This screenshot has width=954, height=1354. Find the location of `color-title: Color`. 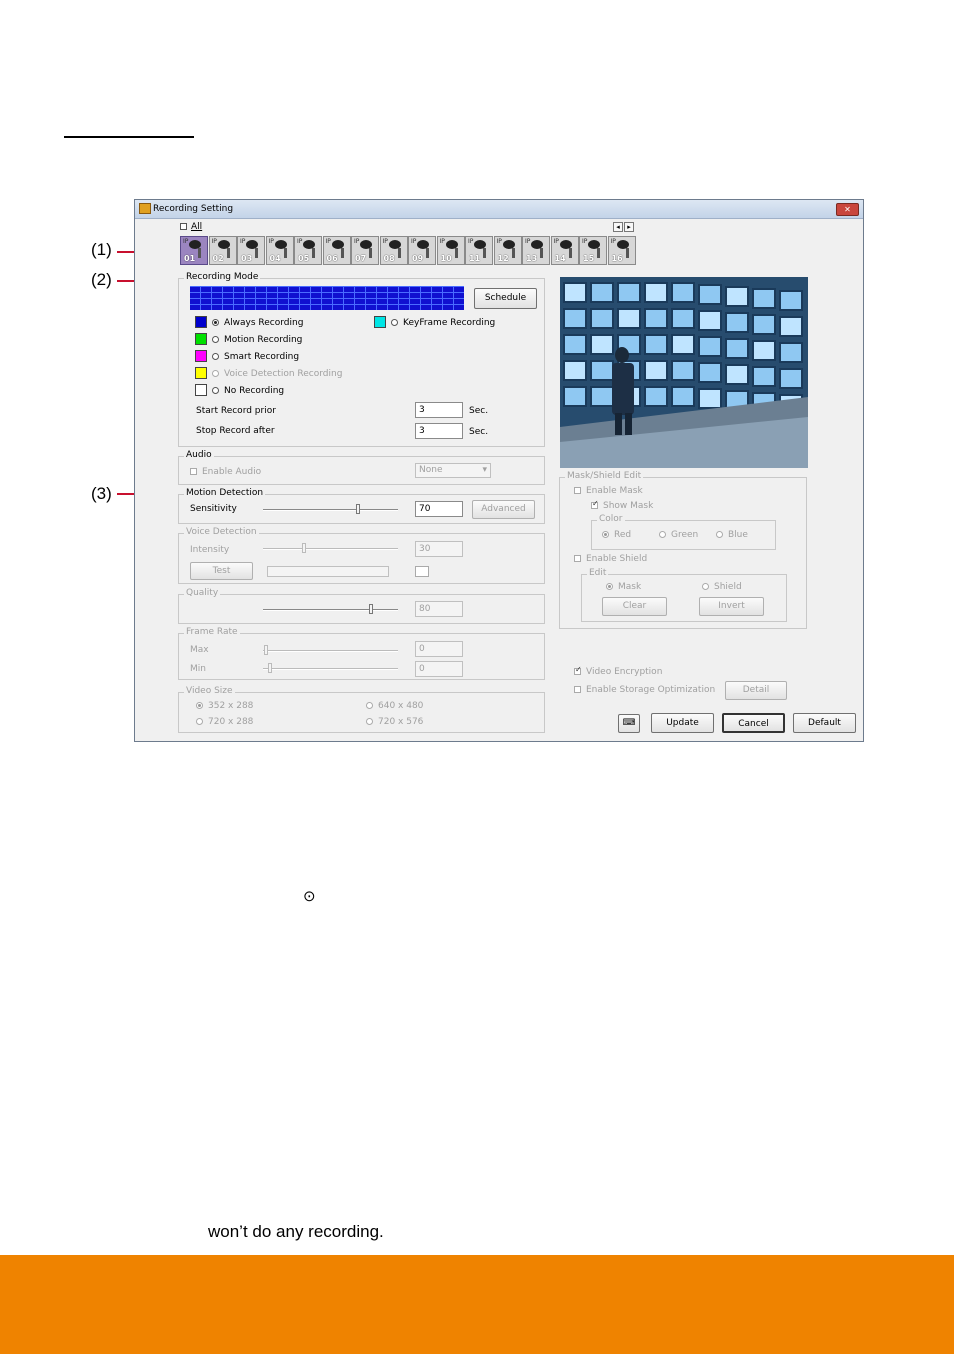

color-title: Color is located at coordinates (611, 519).